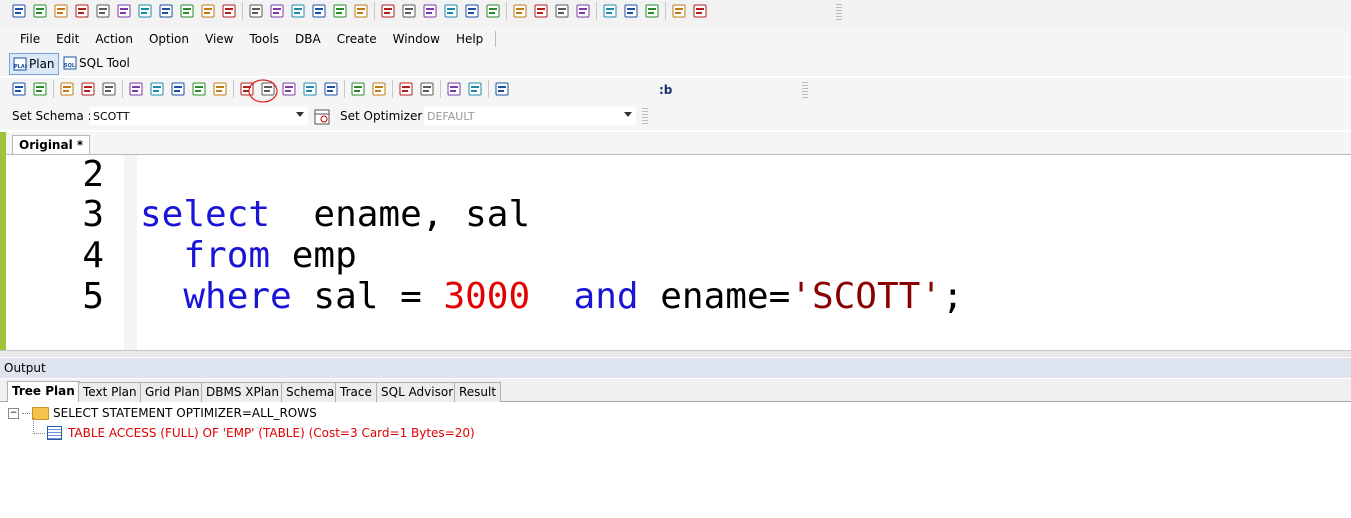  What do you see at coordinates (243, 392) in the screenshot?
I see `tab-dbms-xplan: DBMS XPlan` at bounding box center [243, 392].